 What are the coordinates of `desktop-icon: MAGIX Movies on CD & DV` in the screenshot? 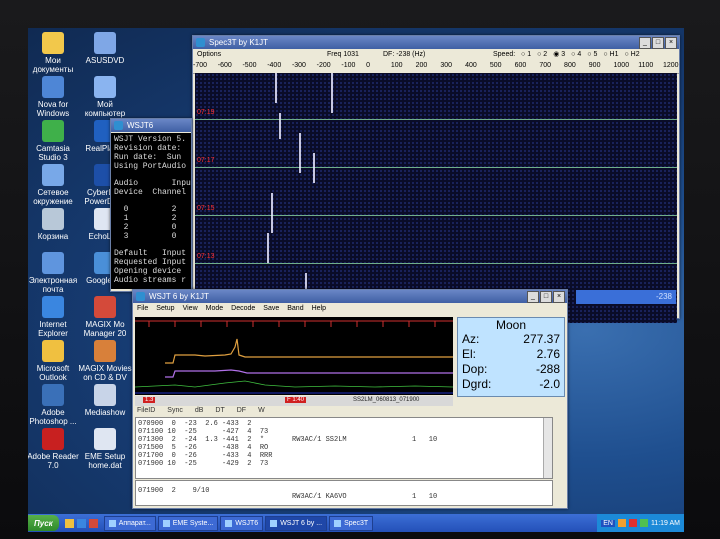 It's located at (105, 361).